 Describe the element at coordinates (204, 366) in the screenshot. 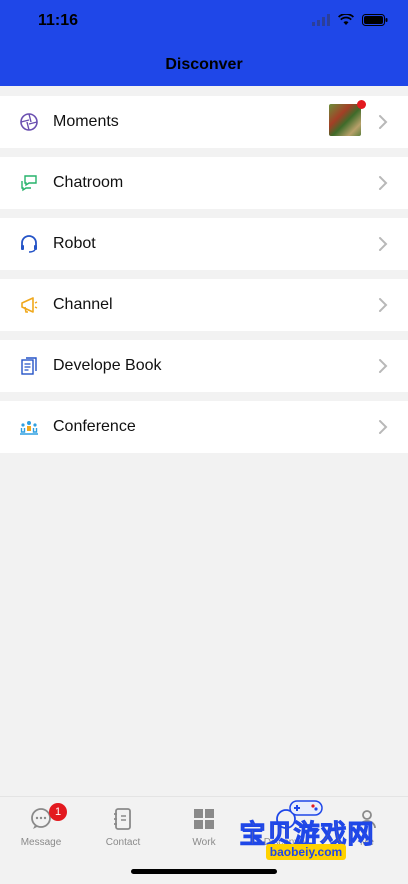

I see `list-item-develope-book: Develope Book` at that location.